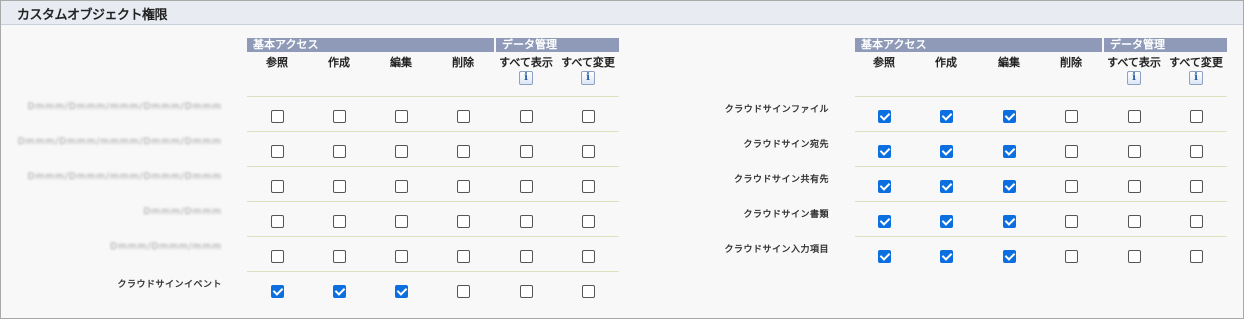  Describe the element at coordinates (622, 13) in the screenshot. I see `panel-header: カスタムオブジェクト権限` at that location.